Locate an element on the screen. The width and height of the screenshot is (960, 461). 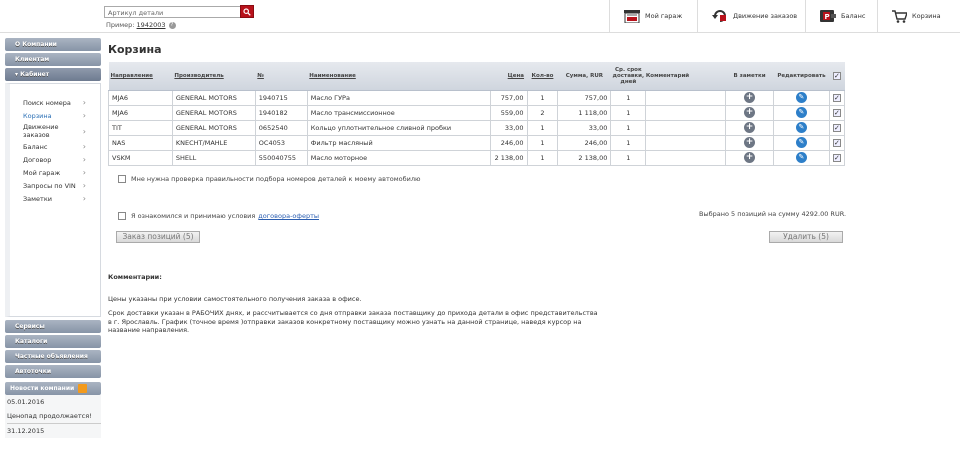
sidebar-item-balance: Баланс › is located at coordinates (55, 146).